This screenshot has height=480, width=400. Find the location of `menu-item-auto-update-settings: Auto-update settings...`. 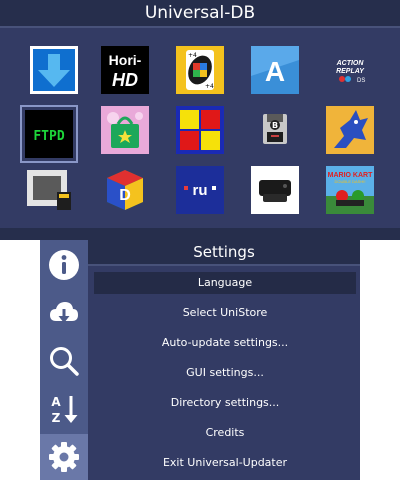

menu-item-auto-update-settings: Auto-update settings... is located at coordinates (225, 343).